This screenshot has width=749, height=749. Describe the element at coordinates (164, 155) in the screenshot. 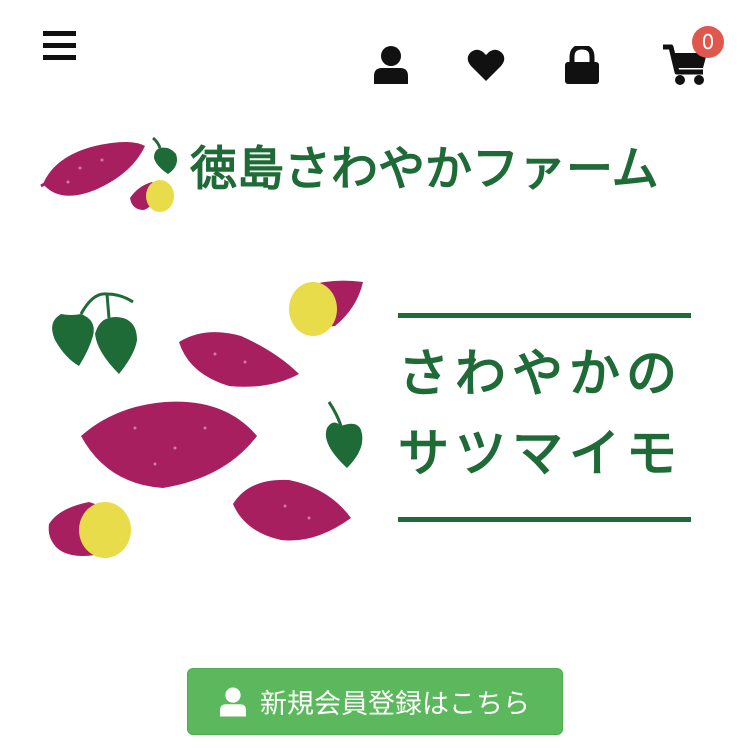

I see `leaf-logo` at that location.